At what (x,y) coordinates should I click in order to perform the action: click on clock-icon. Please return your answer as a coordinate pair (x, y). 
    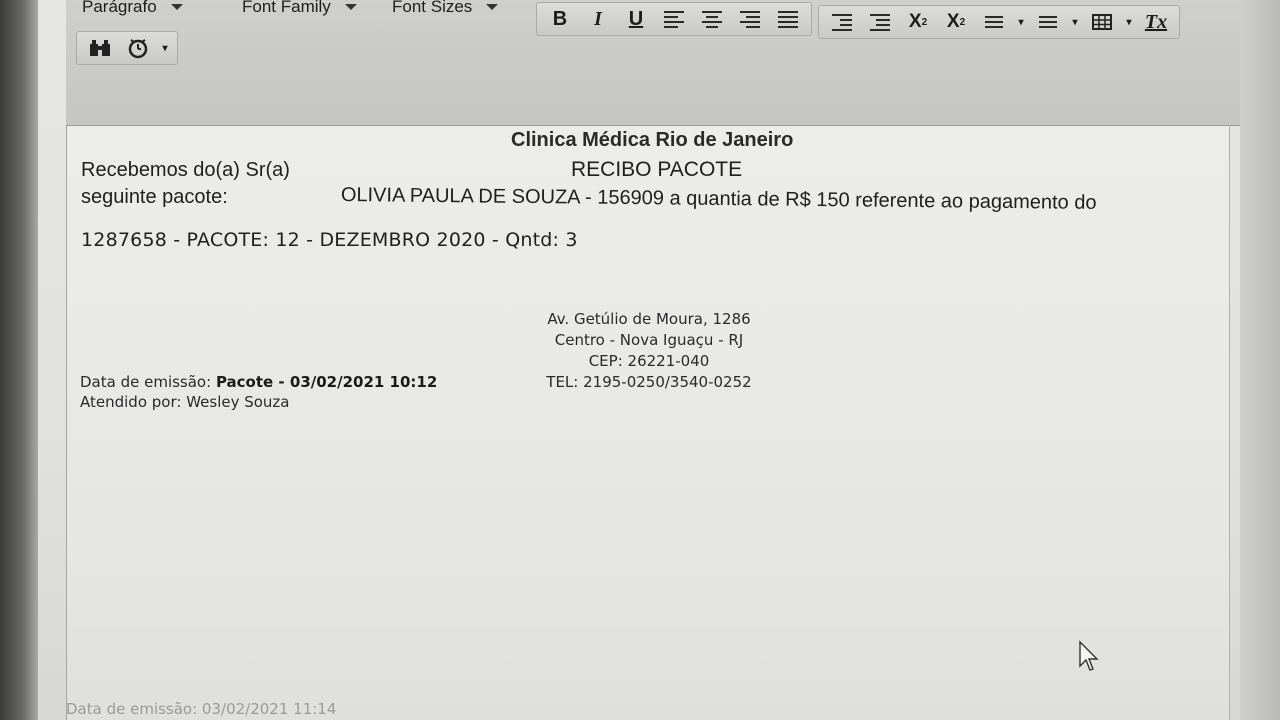
    Looking at the image, I should click on (138, 49).